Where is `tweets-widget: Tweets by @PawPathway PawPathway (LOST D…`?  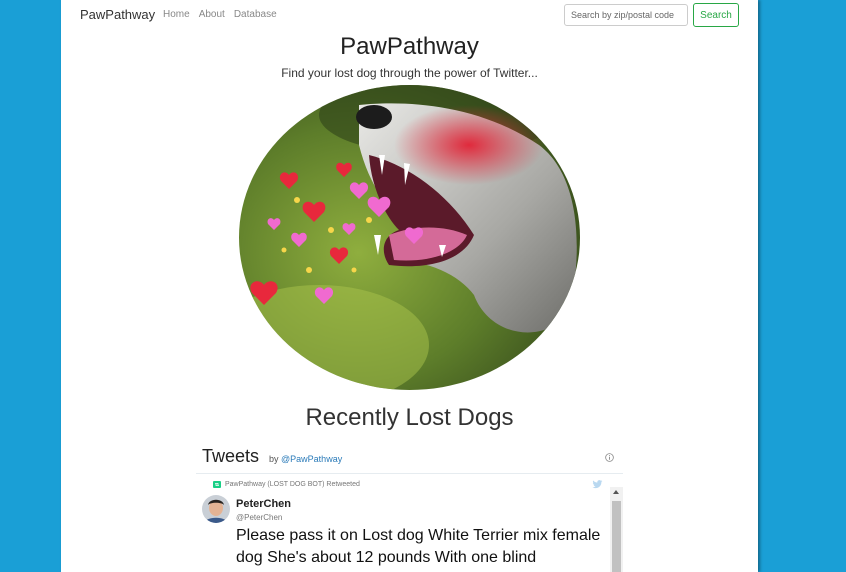
tweets-widget: Tweets by @PawPathway PawPathway (LOST D… is located at coordinates (409, 506).